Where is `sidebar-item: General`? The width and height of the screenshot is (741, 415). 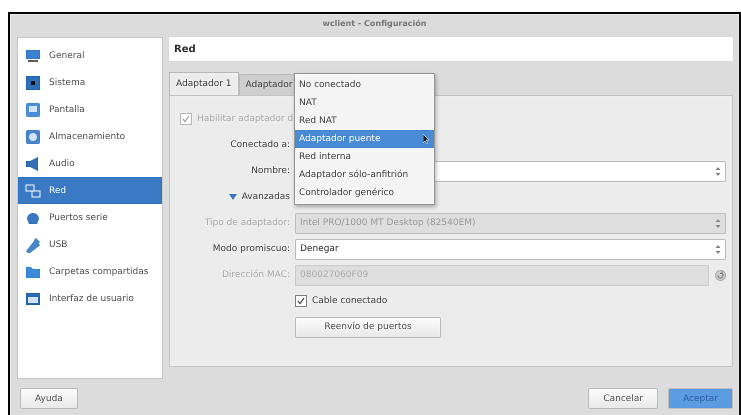
sidebar-item: General is located at coordinates (90, 55).